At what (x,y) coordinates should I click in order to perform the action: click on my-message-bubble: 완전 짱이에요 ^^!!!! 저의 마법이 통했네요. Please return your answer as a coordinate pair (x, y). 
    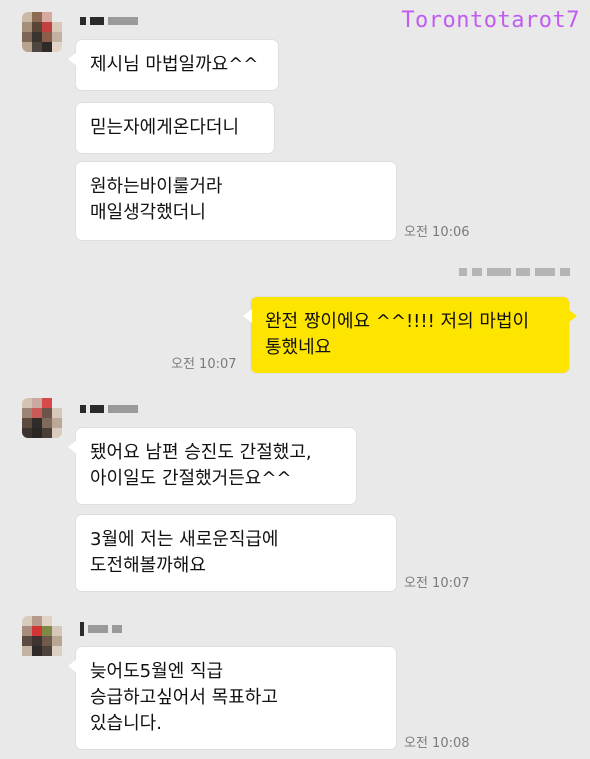
    Looking at the image, I should click on (410, 335).